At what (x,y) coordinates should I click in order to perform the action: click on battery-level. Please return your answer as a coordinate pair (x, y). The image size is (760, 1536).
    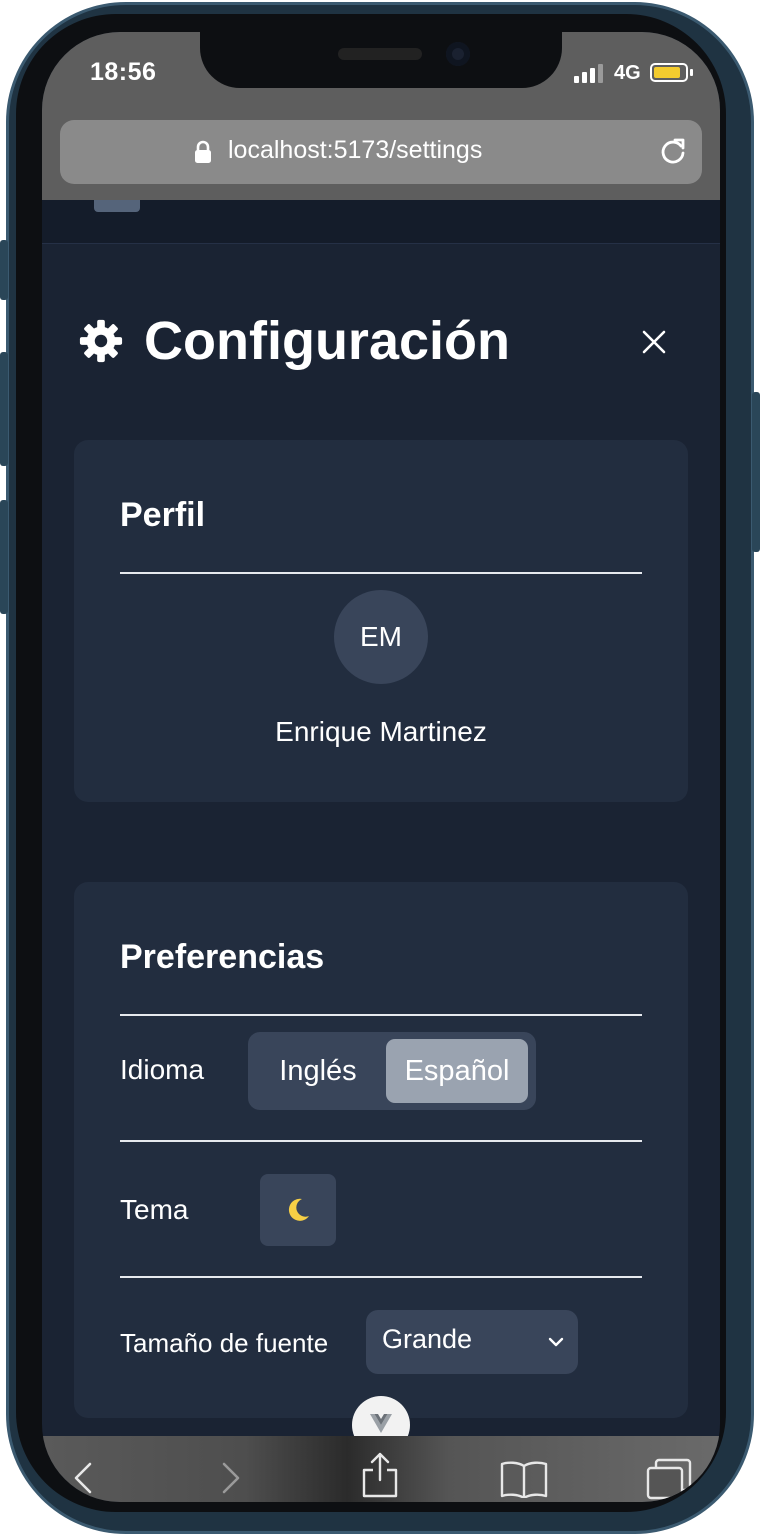
    Looking at the image, I should click on (667, 72).